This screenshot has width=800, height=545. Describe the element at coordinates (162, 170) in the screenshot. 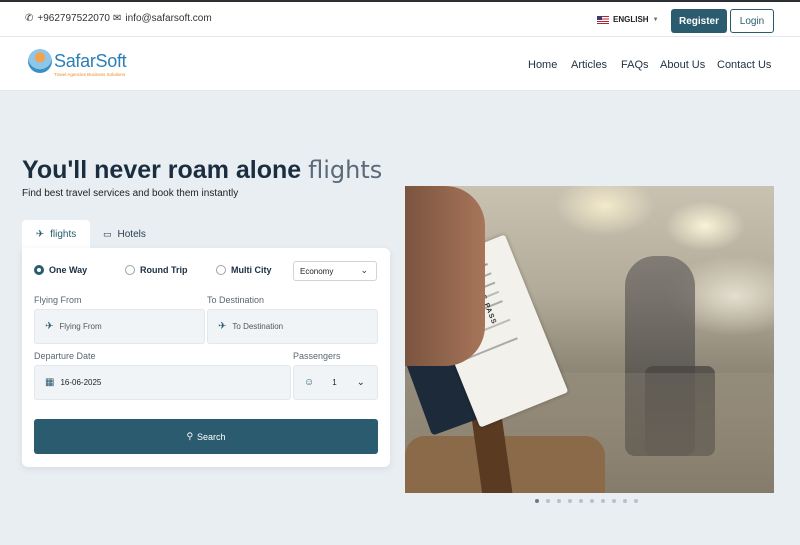

I see `hero-title-bold: You'll never roam alone` at that location.